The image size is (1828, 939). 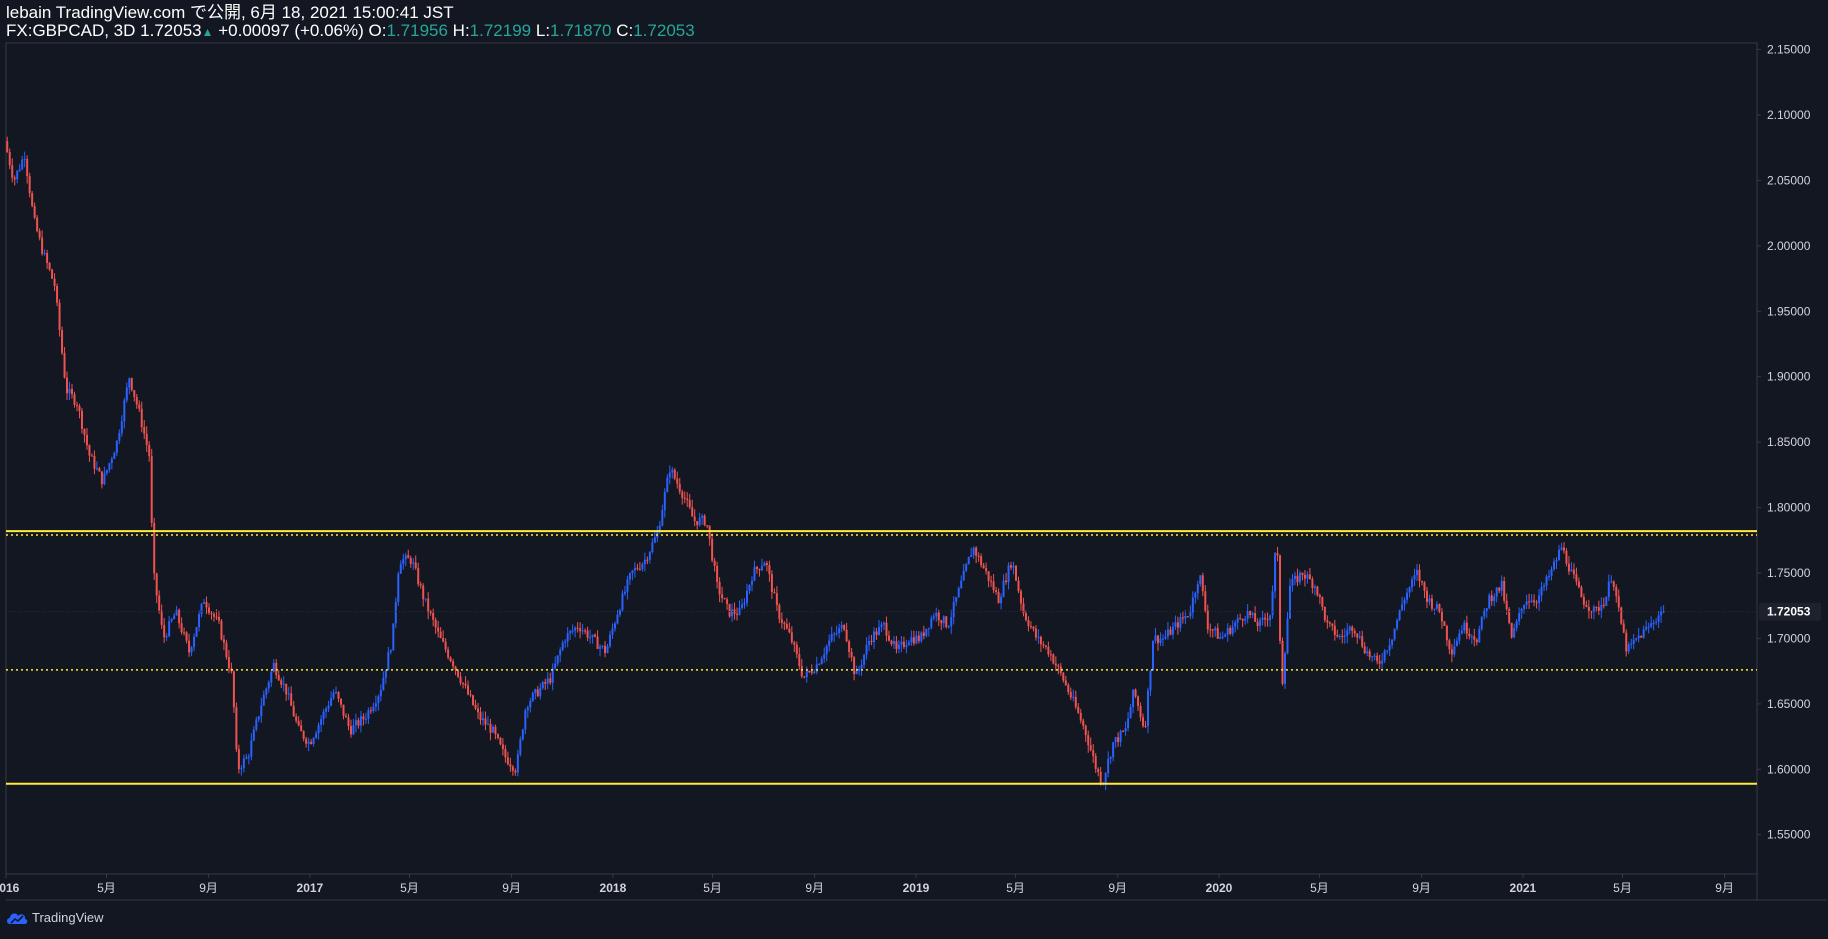 What do you see at coordinates (417, 30) in the screenshot?
I see `open-value: 1.71956` at bounding box center [417, 30].